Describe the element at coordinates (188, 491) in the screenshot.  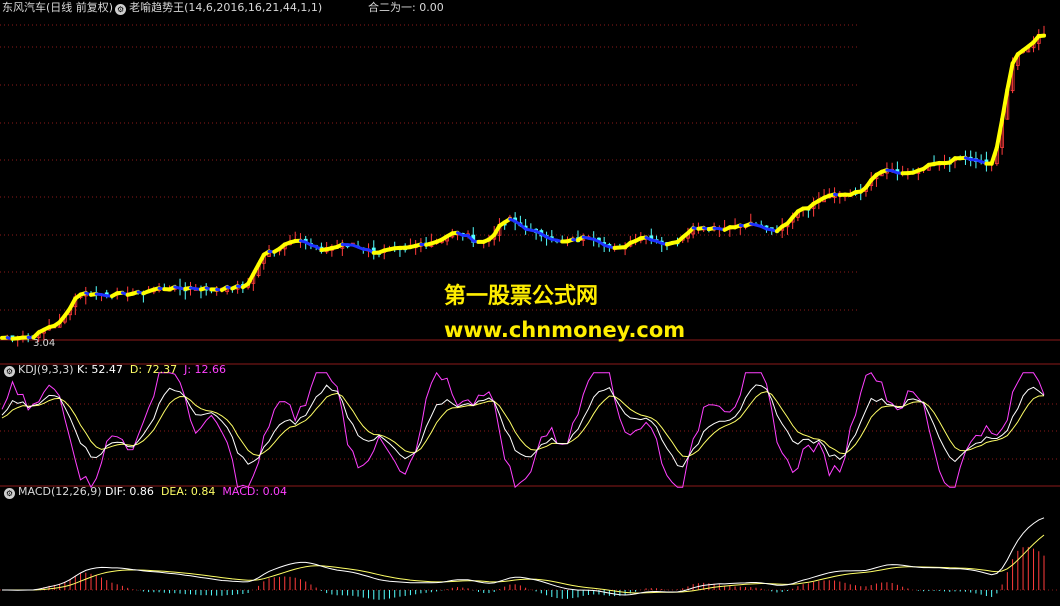
I see `macd-dea-label: DEA: 0.84` at that location.